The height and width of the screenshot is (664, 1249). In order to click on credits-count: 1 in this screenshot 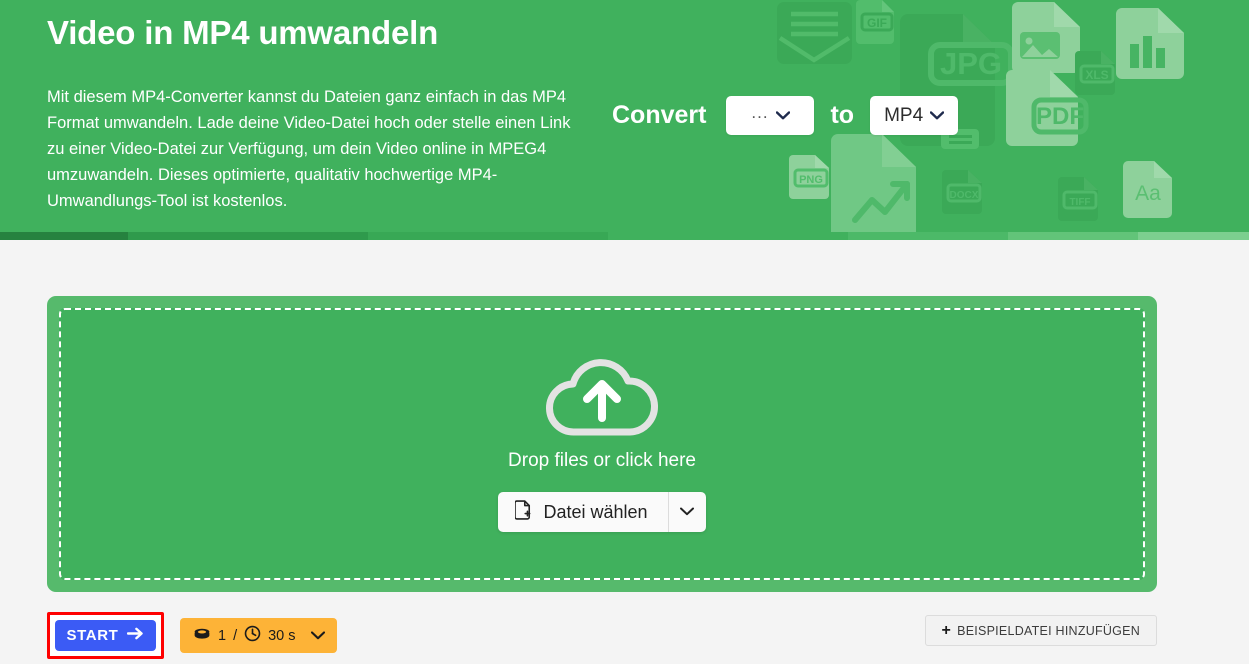, I will do `click(222, 635)`.